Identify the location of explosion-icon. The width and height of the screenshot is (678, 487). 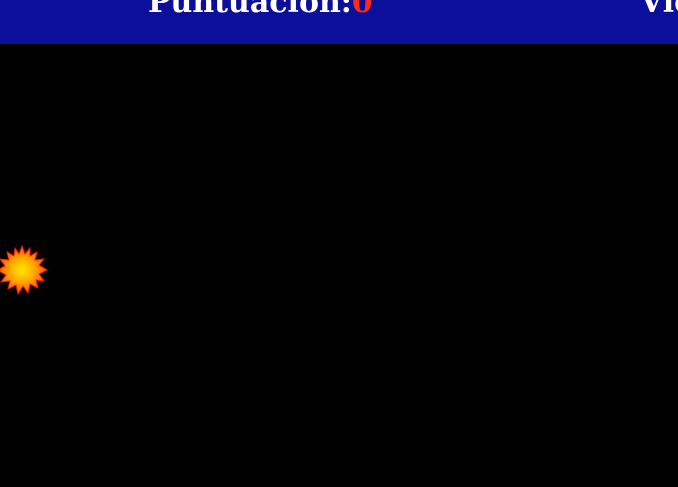
(24, 270).